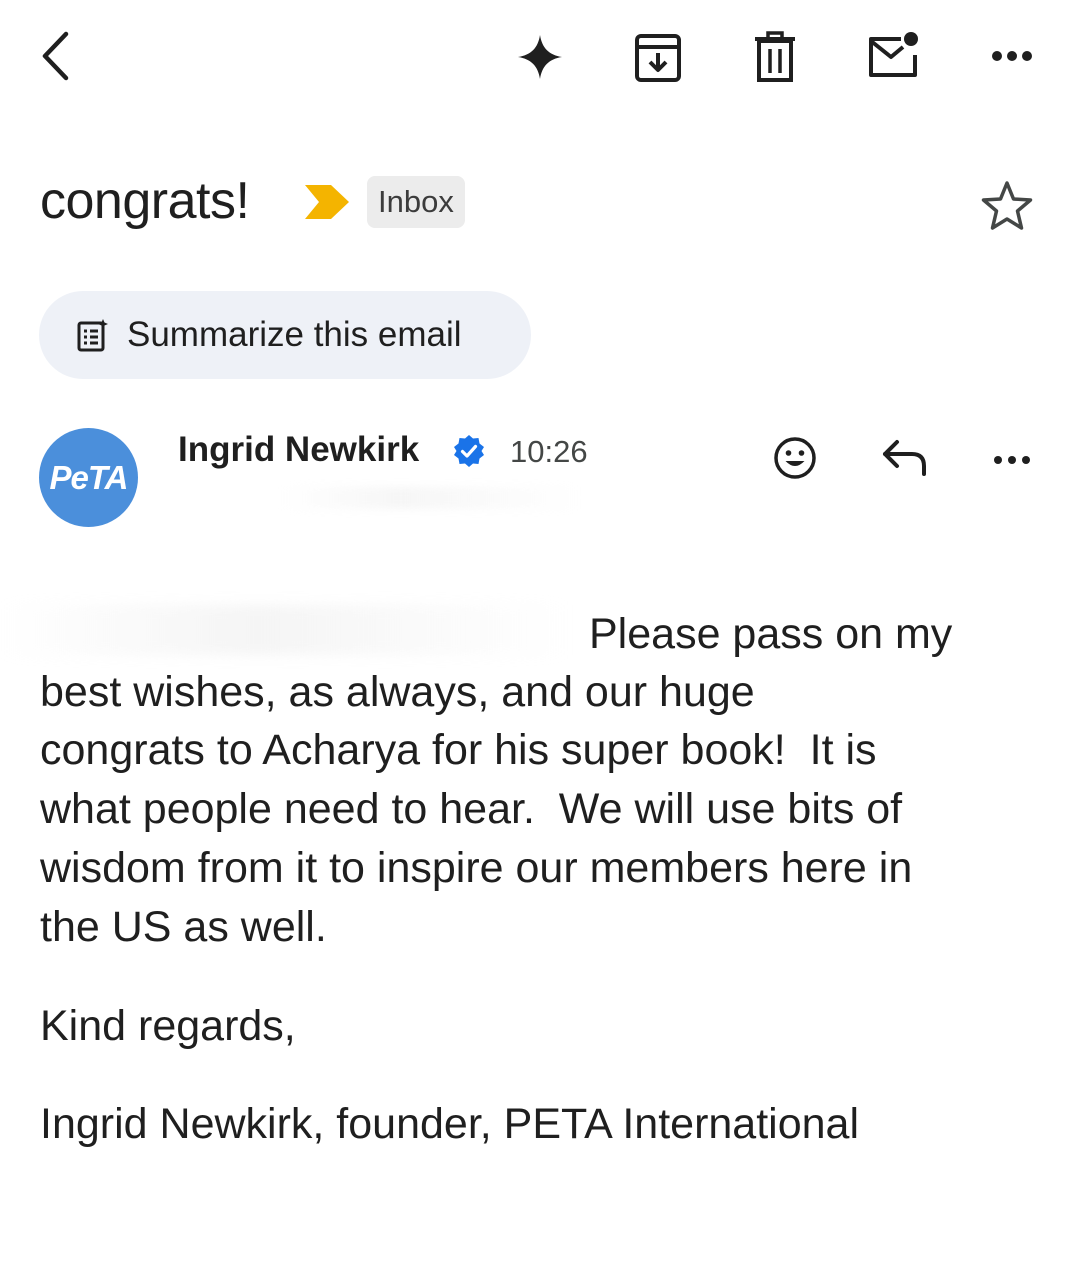 The image size is (1080, 1278). Describe the element at coordinates (92, 335) in the screenshot. I see `summary-doc-icon` at that location.